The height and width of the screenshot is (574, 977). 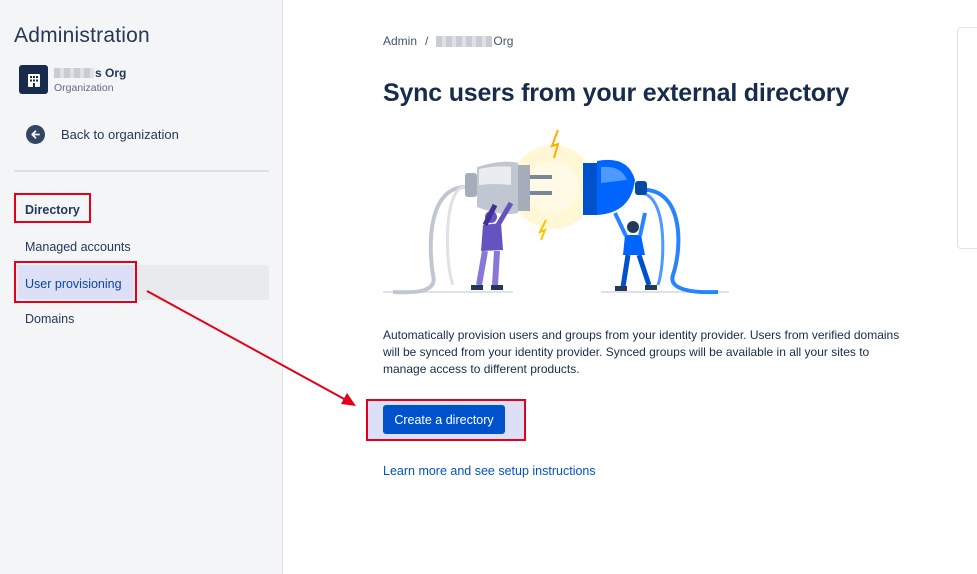 I want to click on divider, so click(x=141, y=171).